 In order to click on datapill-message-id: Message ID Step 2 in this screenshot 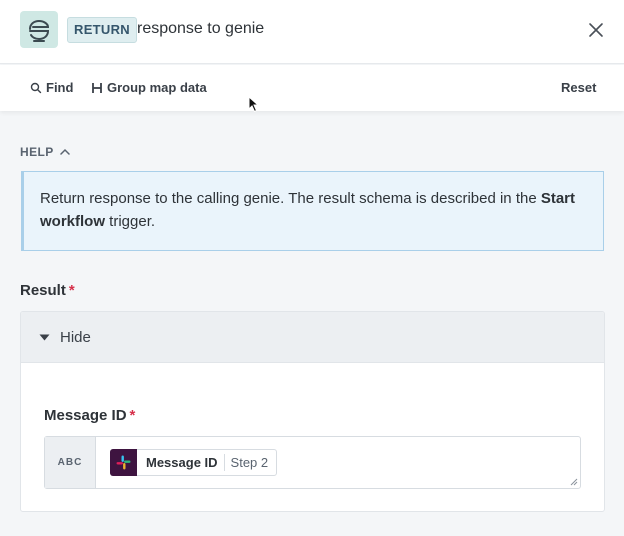, I will do `click(194, 462)`.